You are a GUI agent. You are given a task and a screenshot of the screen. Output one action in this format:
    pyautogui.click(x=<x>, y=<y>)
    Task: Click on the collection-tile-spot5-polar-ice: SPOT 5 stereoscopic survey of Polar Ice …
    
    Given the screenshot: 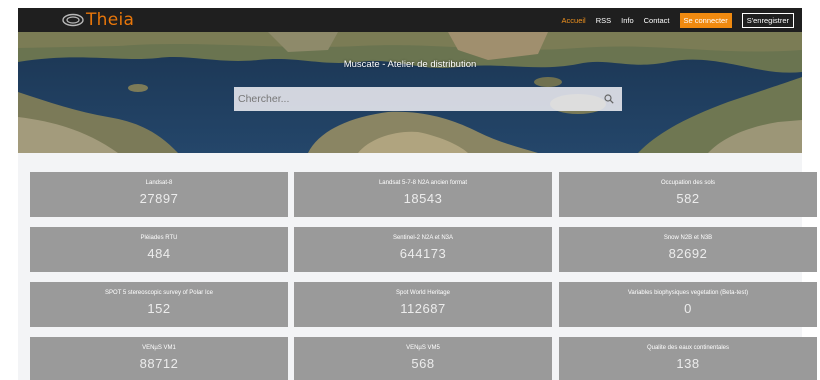 What is the action you would take?
    pyautogui.click(x=159, y=304)
    